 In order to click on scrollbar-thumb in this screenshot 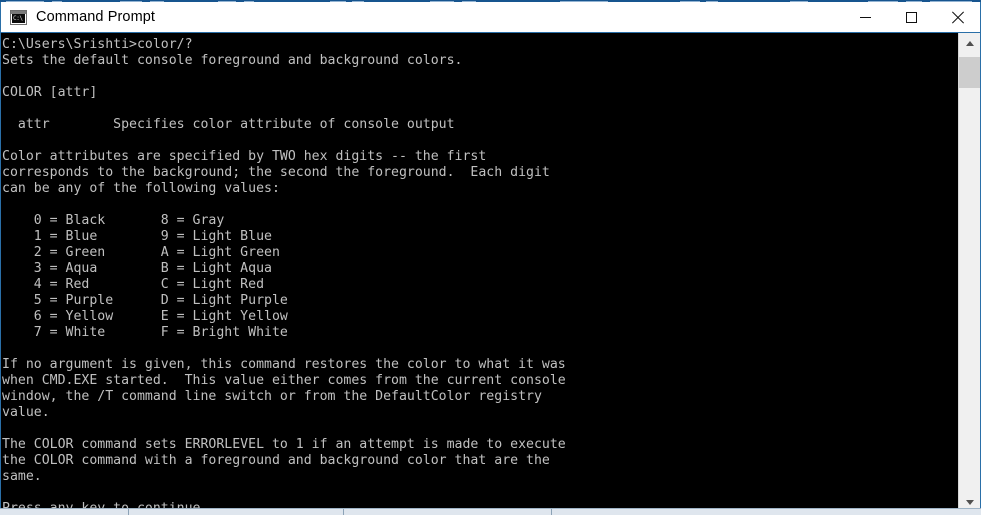, I will do `click(969, 72)`.